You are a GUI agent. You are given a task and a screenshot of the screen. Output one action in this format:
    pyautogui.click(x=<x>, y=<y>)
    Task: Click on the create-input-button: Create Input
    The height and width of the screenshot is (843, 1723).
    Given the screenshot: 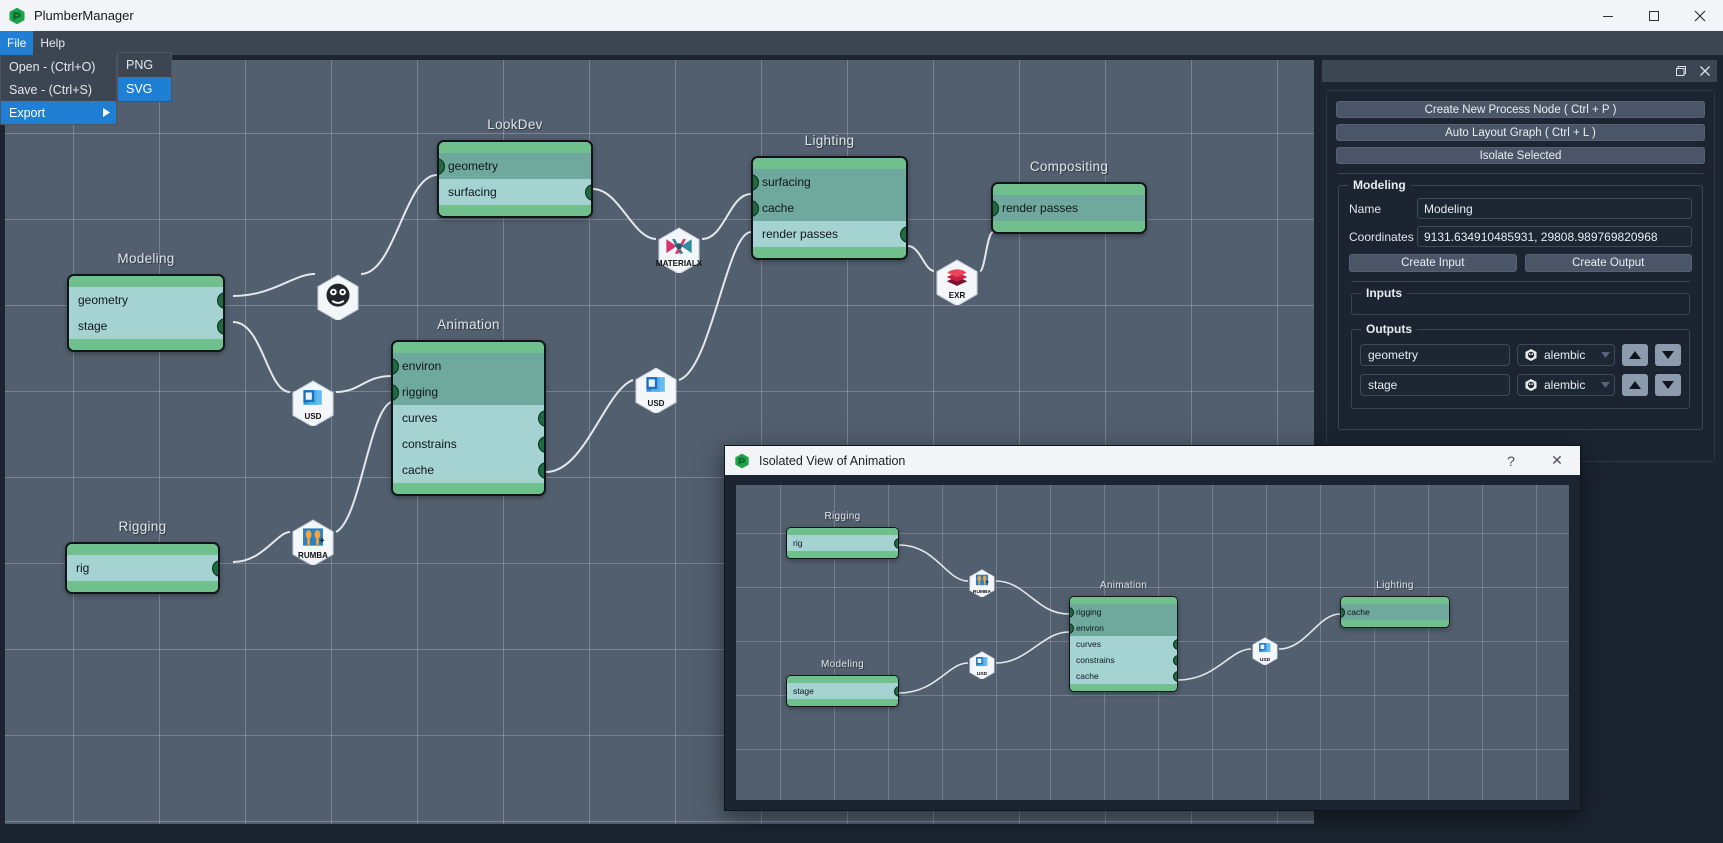 What is the action you would take?
    pyautogui.click(x=1433, y=263)
    